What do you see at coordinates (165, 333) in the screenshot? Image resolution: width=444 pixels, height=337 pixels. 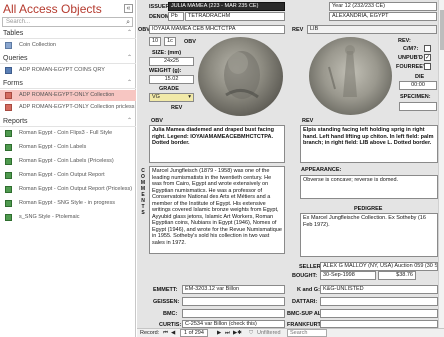 I see `first-record-icon: ⏮` at bounding box center [165, 333].